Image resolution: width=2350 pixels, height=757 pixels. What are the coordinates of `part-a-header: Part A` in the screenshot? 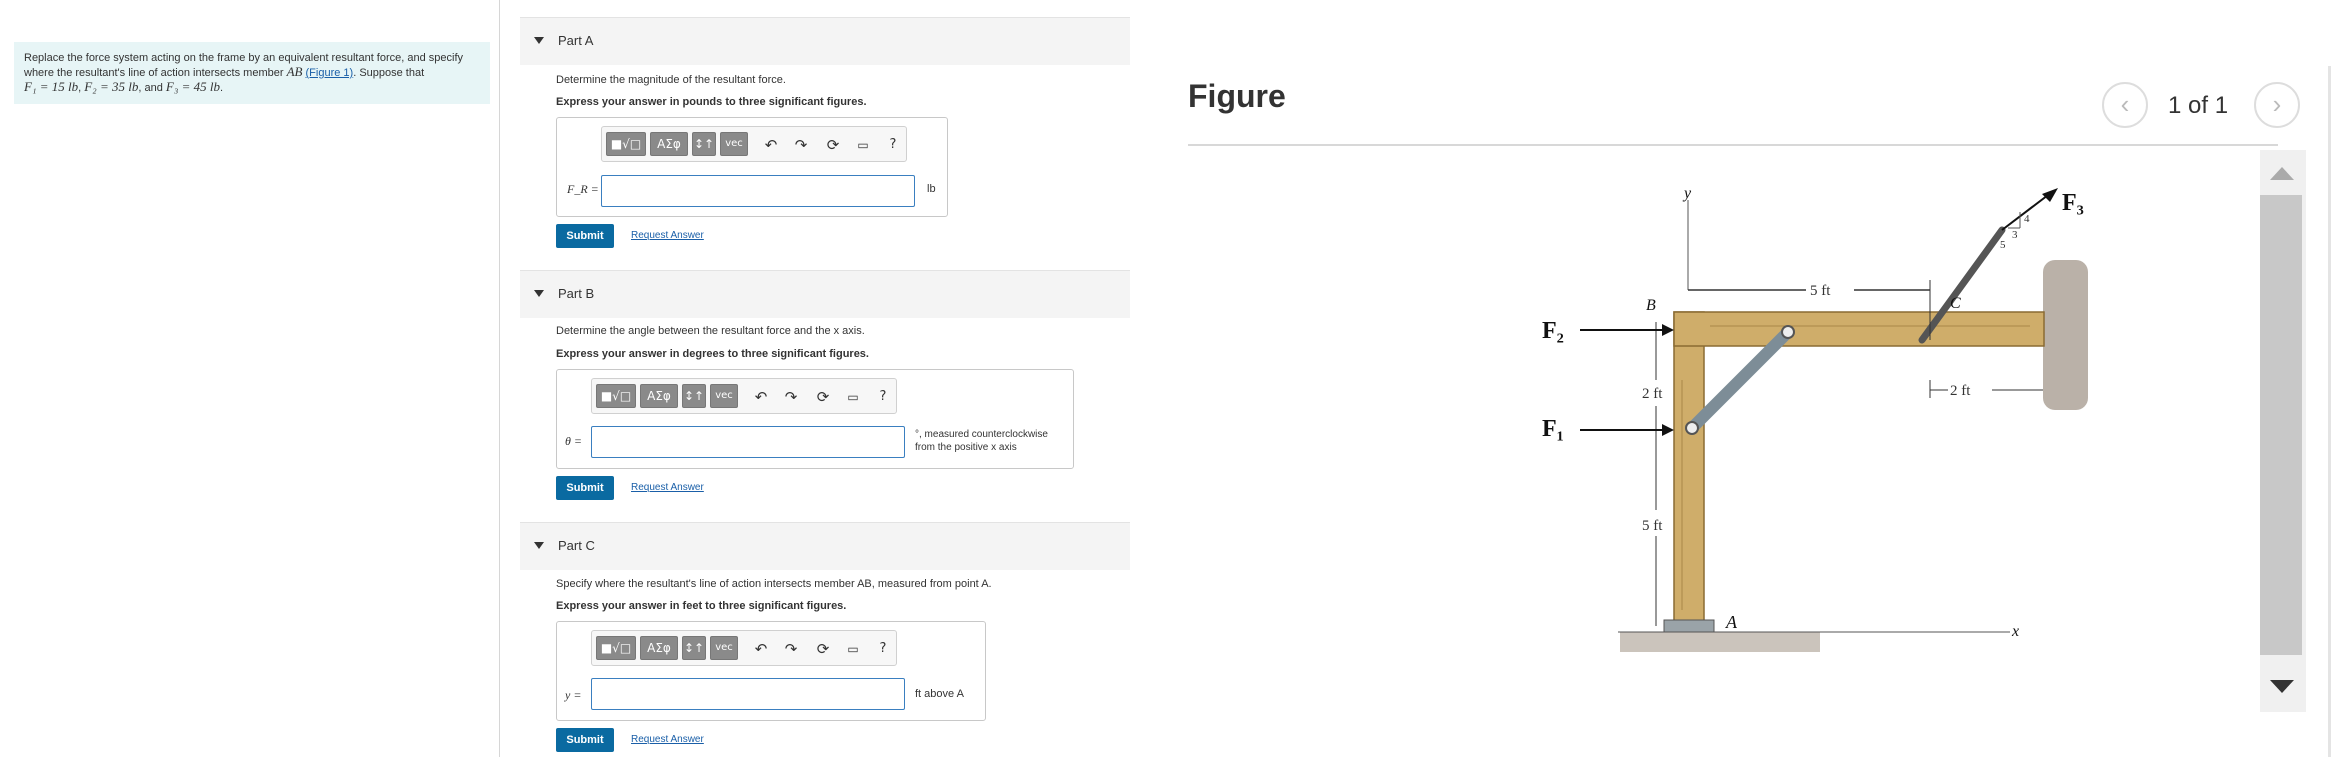 It's located at (825, 41).